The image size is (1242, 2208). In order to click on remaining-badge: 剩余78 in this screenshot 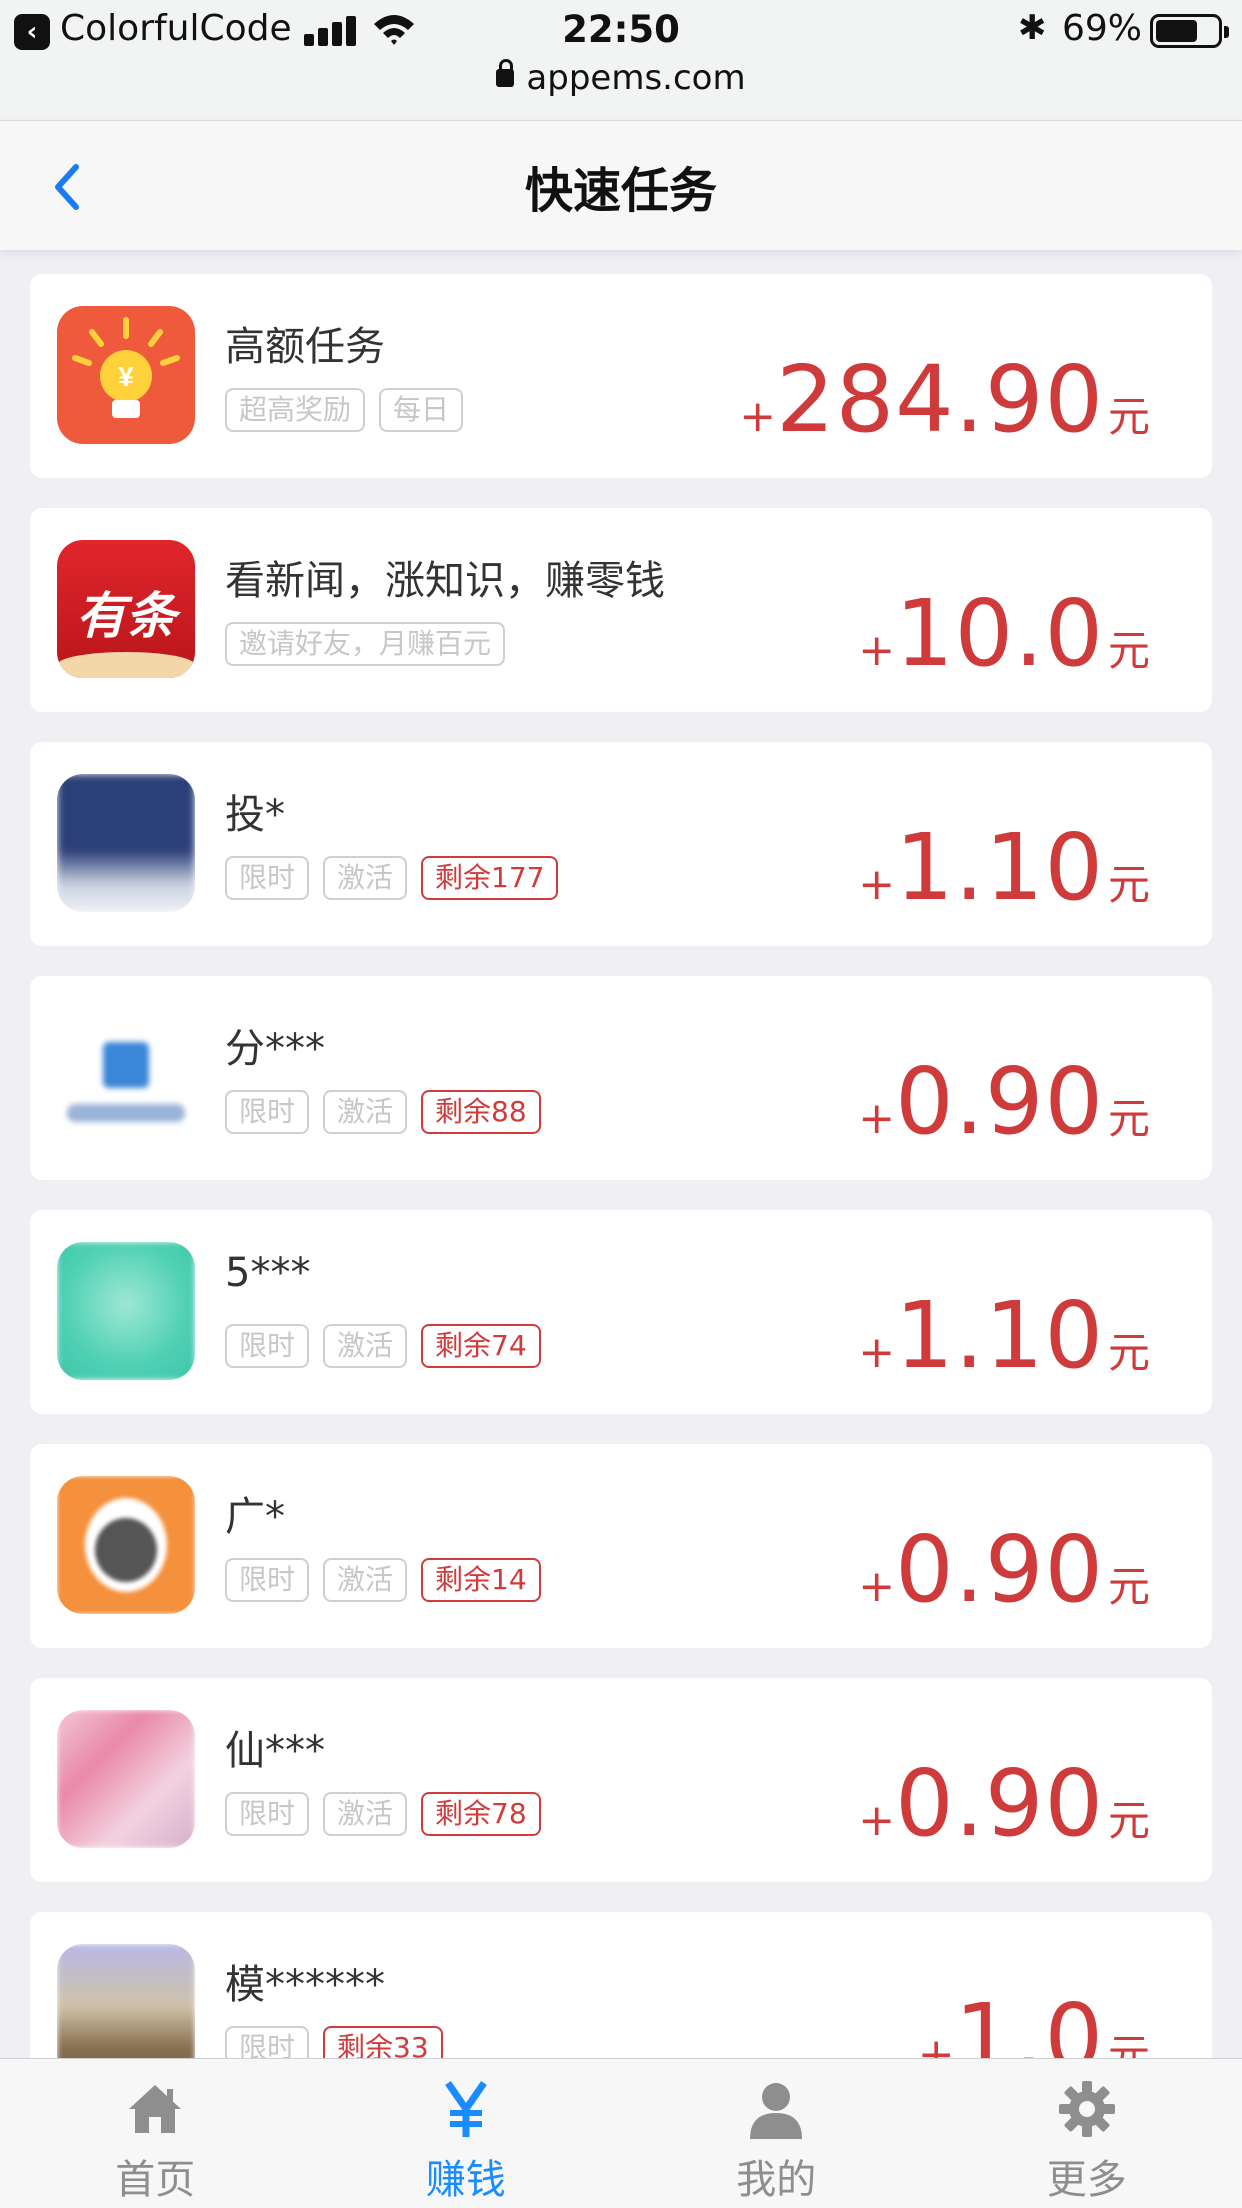, I will do `click(481, 1814)`.